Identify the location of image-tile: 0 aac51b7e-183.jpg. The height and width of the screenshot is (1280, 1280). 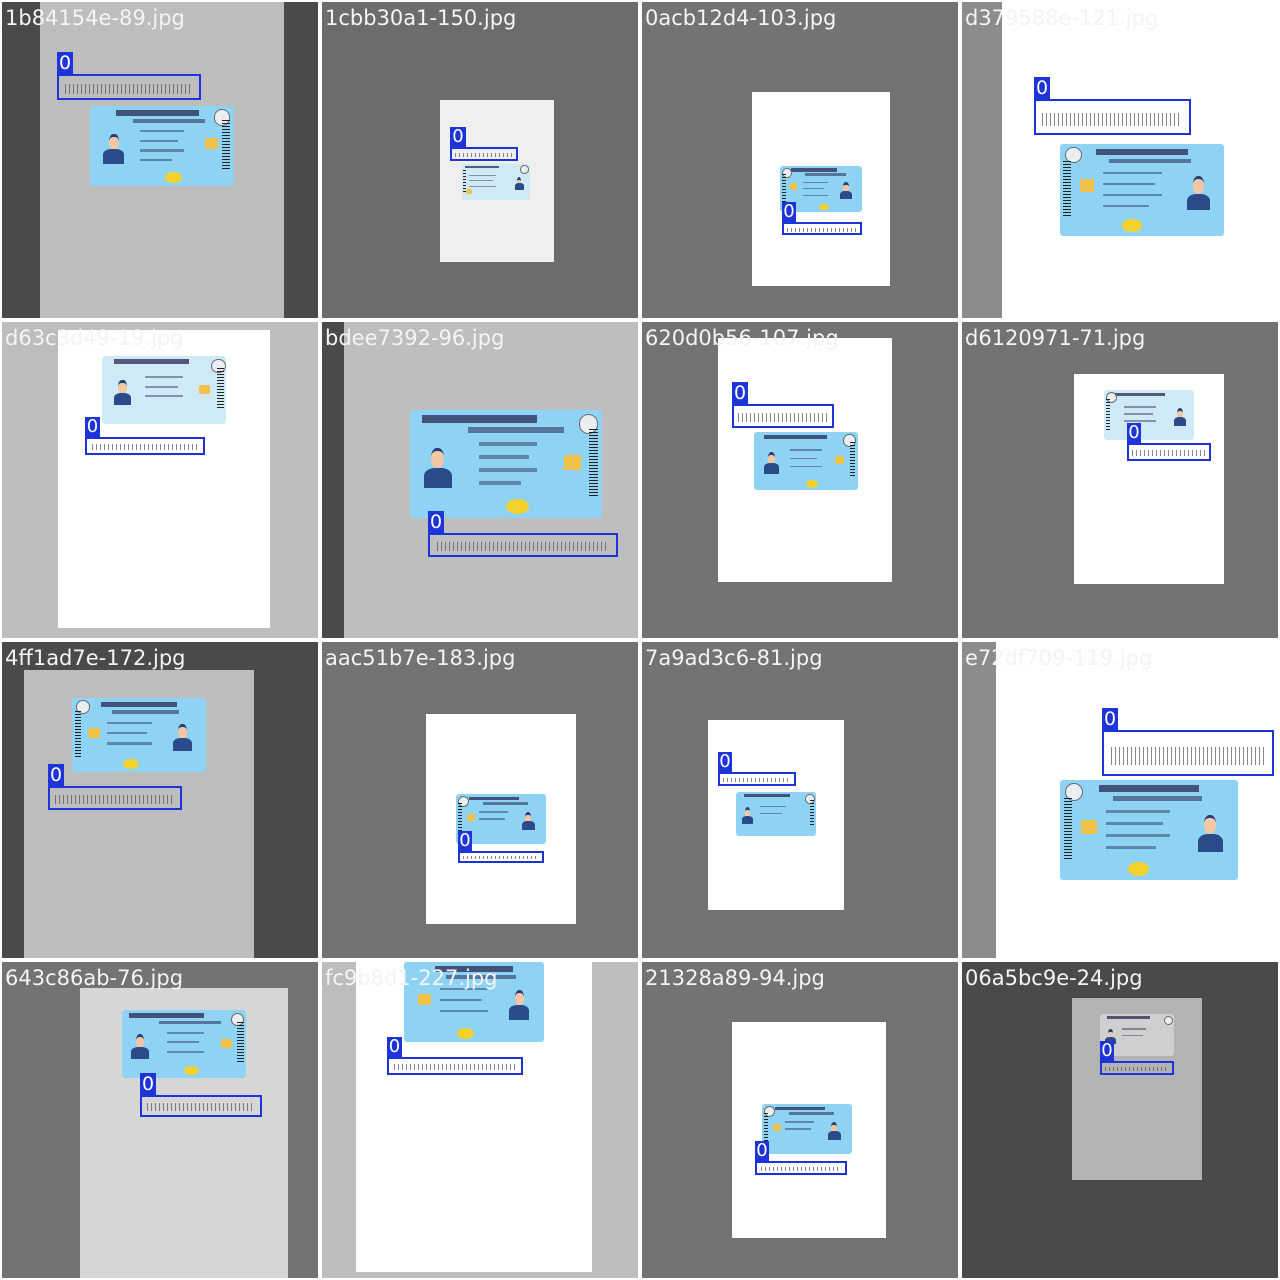
(480, 800).